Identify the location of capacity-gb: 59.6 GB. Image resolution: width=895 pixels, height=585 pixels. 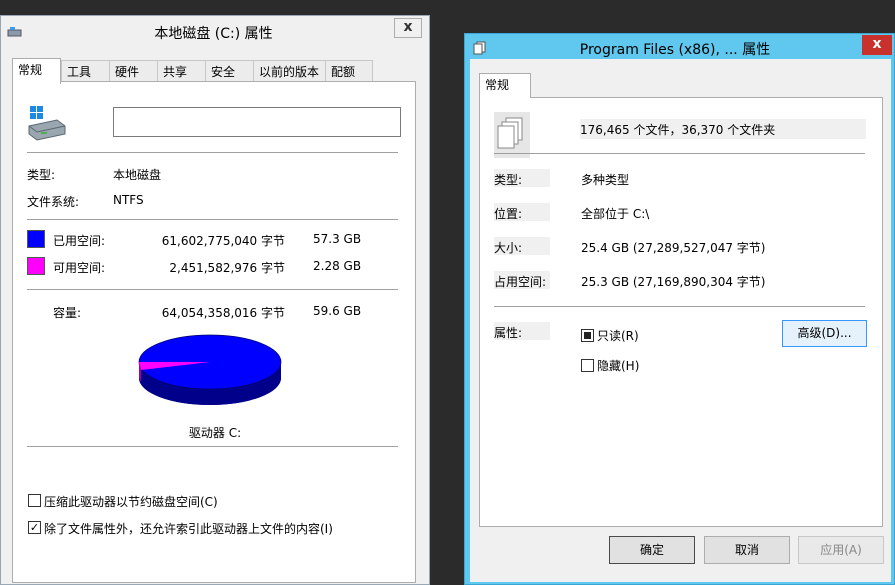
(337, 311).